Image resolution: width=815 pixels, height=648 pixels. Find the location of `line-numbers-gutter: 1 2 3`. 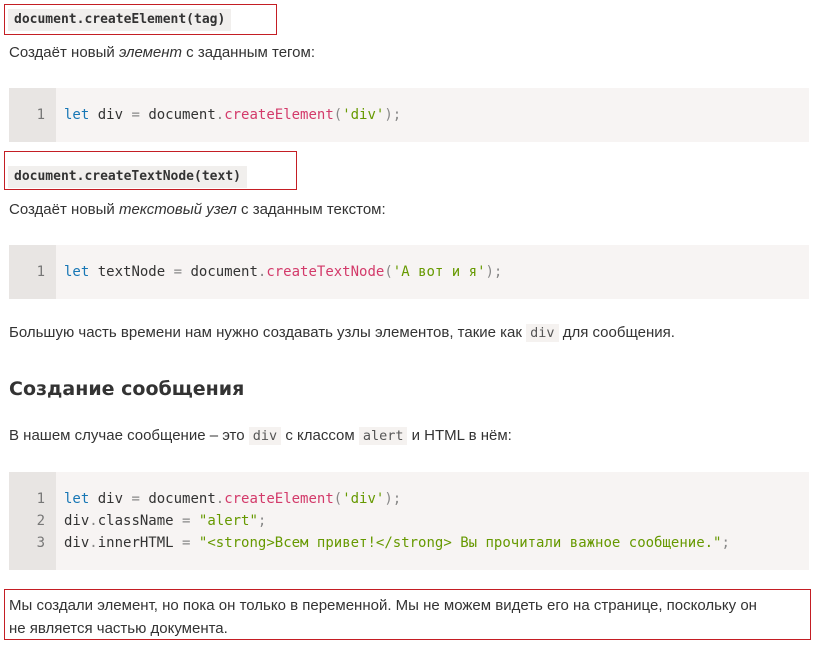

line-numbers-gutter: 1 2 3 is located at coordinates (32, 521).